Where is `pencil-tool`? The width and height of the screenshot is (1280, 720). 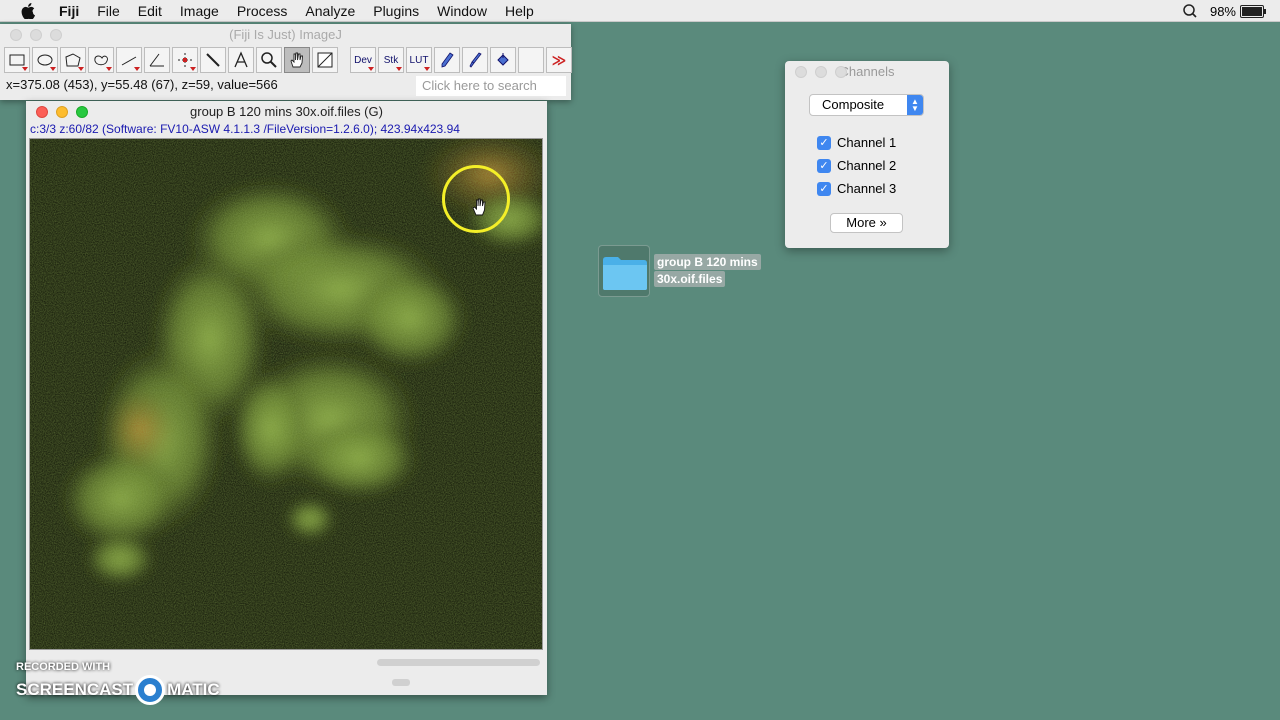 pencil-tool is located at coordinates (475, 60).